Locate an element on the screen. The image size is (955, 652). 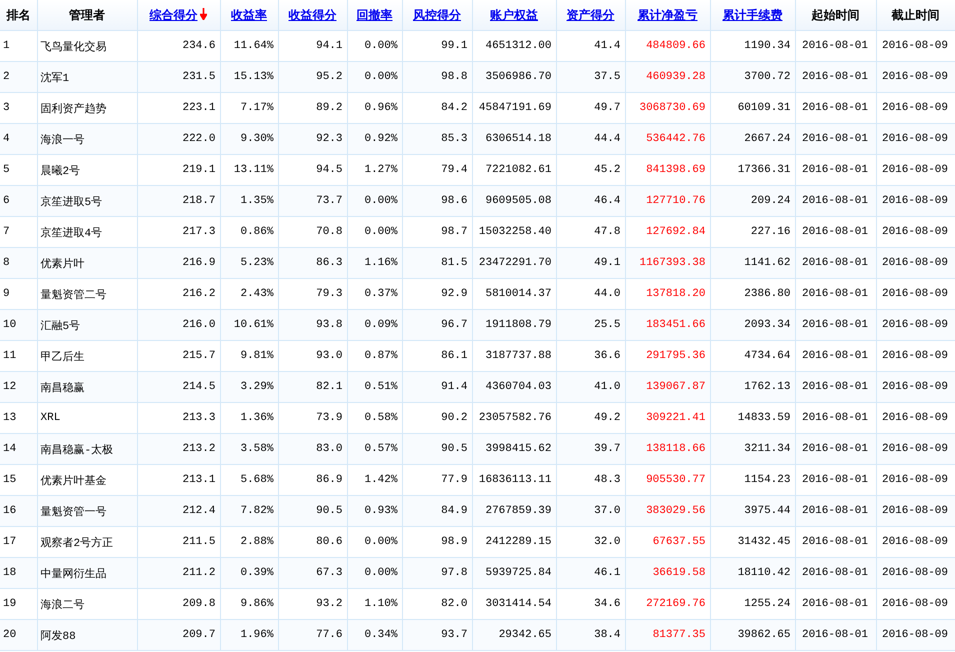
table-cell: 91.4 is located at coordinates (437, 387).